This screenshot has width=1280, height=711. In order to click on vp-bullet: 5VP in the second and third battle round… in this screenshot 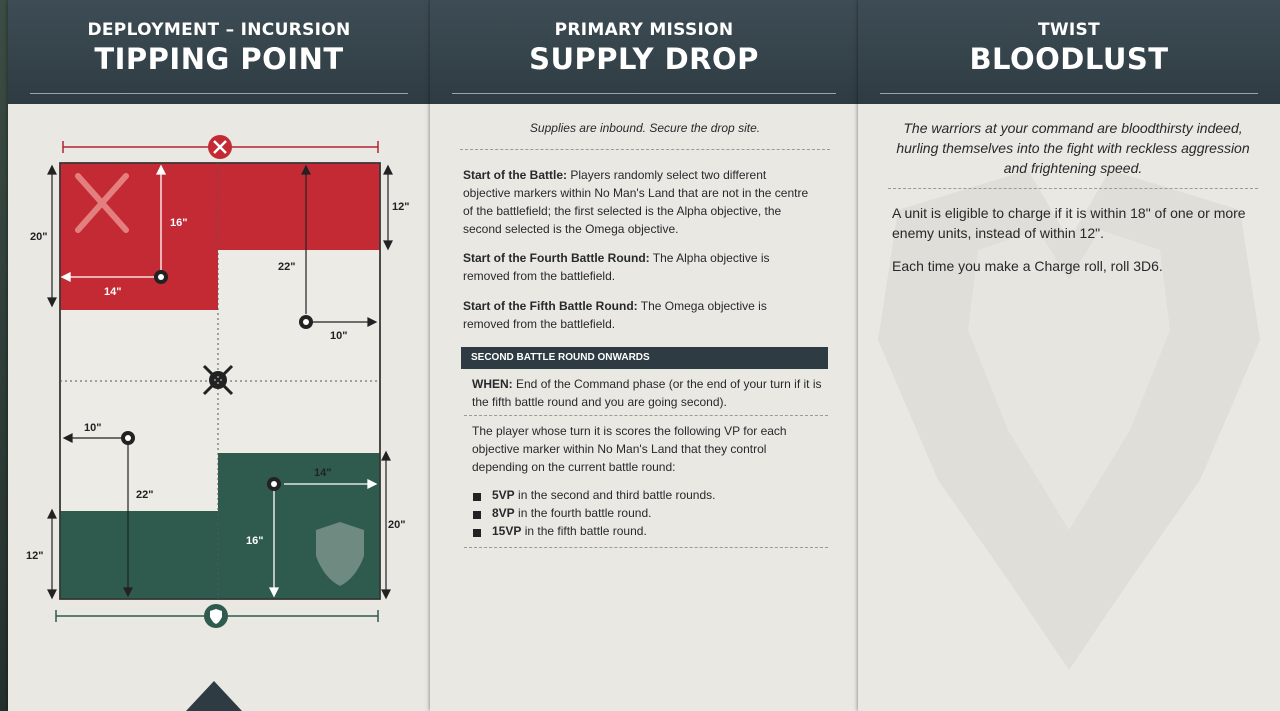, I will do `click(604, 495)`.